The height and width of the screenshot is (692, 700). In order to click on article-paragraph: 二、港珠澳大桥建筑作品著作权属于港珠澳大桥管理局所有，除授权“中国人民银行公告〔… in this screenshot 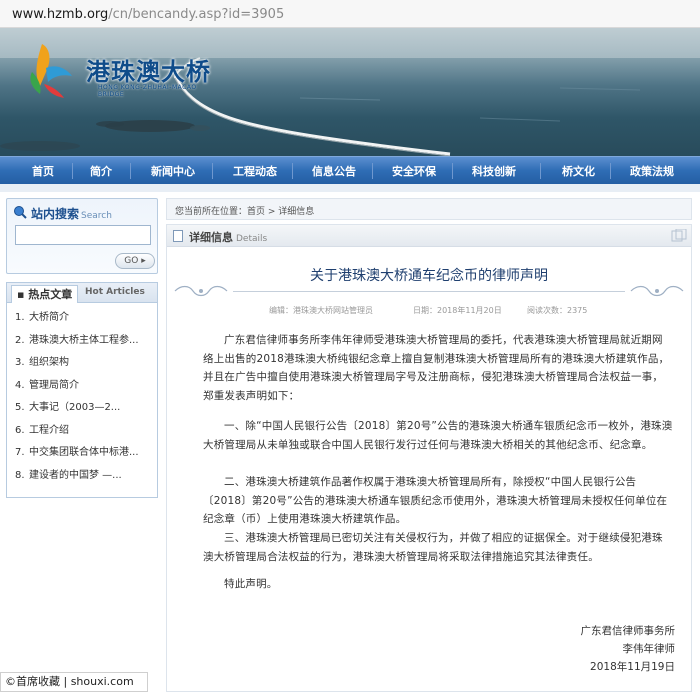, I will do `click(435, 500)`.